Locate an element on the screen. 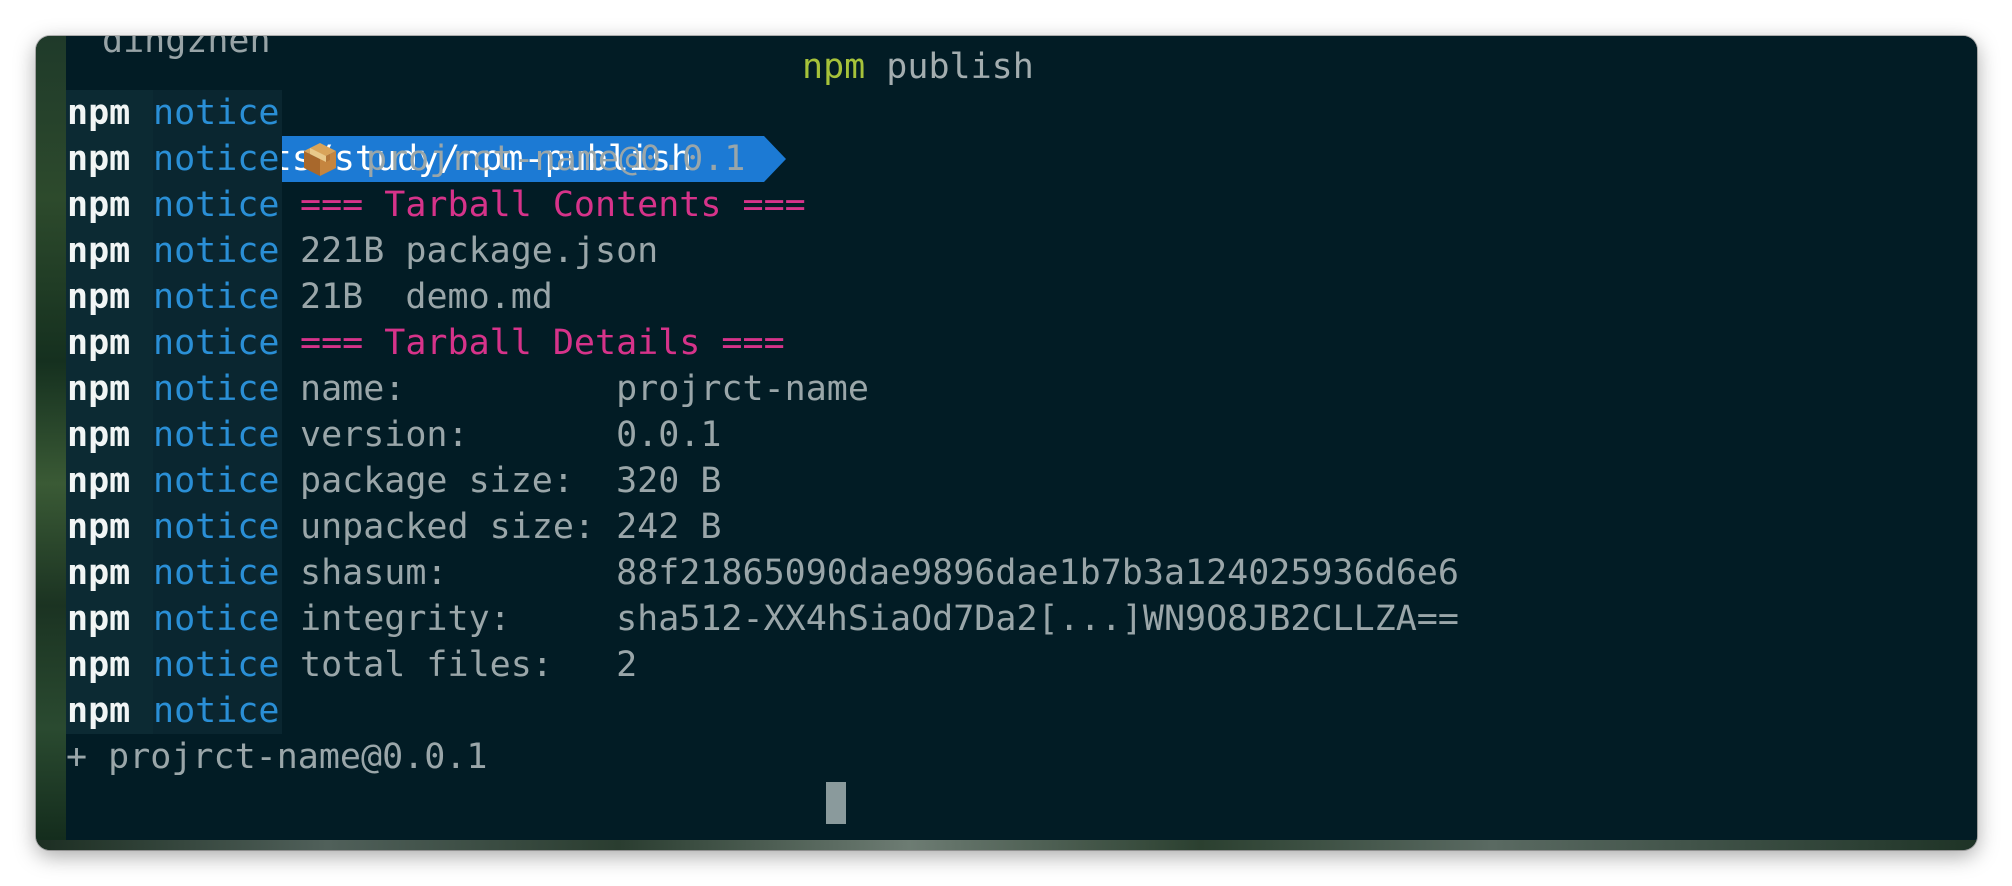 The height and width of the screenshot is (886, 2012). file-name: package.json is located at coordinates (532, 251).